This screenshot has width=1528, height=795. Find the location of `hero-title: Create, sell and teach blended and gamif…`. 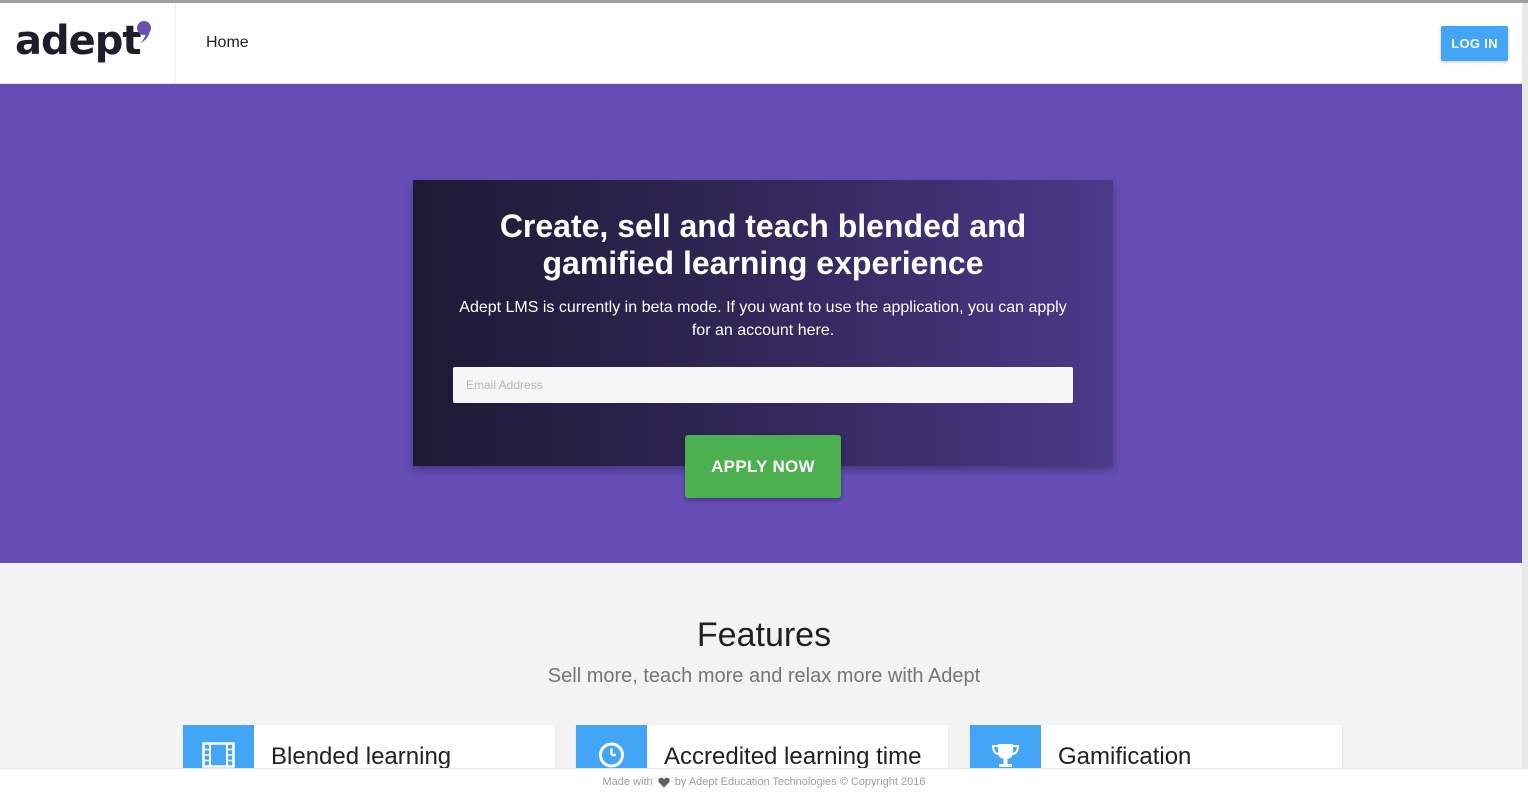

hero-title: Create, sell and teach blended and gamif… is located at coordinates (763, 244).